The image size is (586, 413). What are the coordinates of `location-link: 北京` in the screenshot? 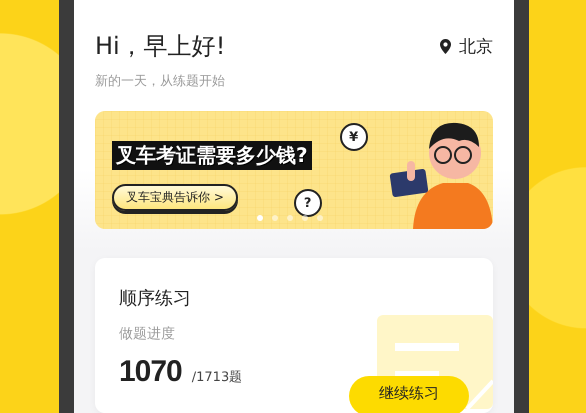 It's located at (476, 46).